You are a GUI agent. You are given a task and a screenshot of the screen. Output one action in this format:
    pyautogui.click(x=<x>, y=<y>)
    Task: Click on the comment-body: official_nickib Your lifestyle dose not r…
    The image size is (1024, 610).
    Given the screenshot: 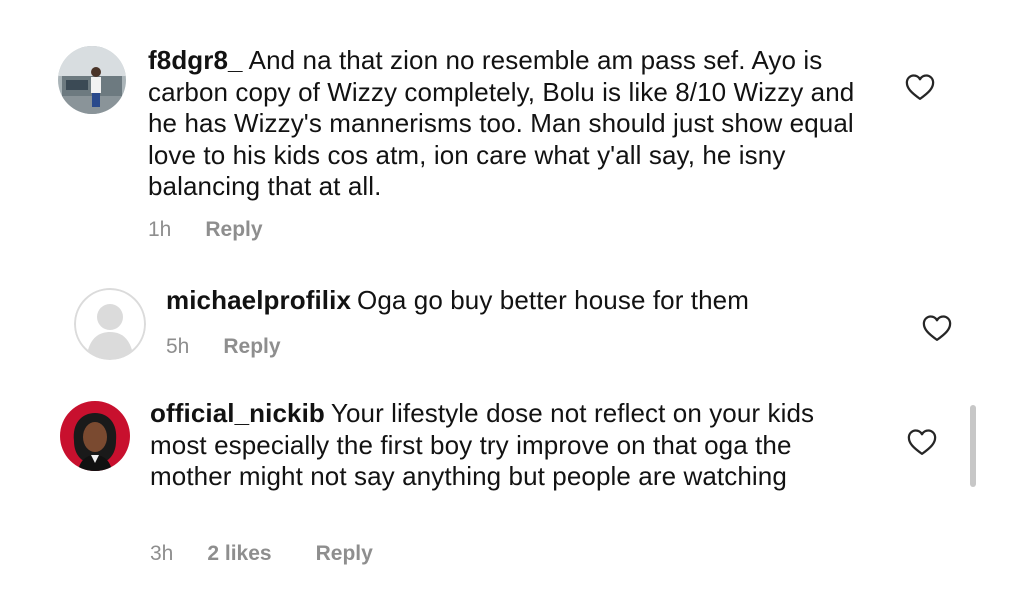 What is the action you would take?
    pyautogui.click(x=500, y=445)
    